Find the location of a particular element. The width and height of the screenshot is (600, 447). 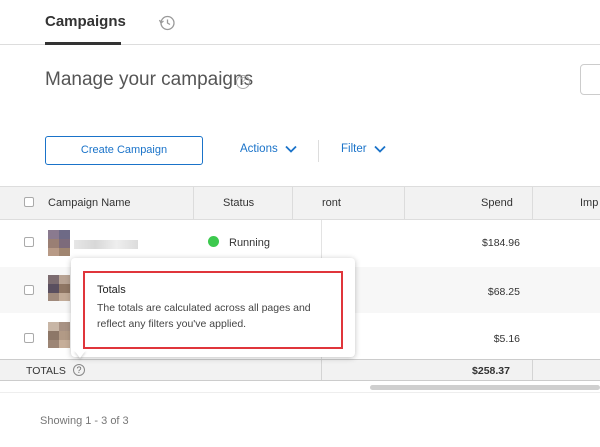

active-tab-indicator is located at coordinates (83, 43).